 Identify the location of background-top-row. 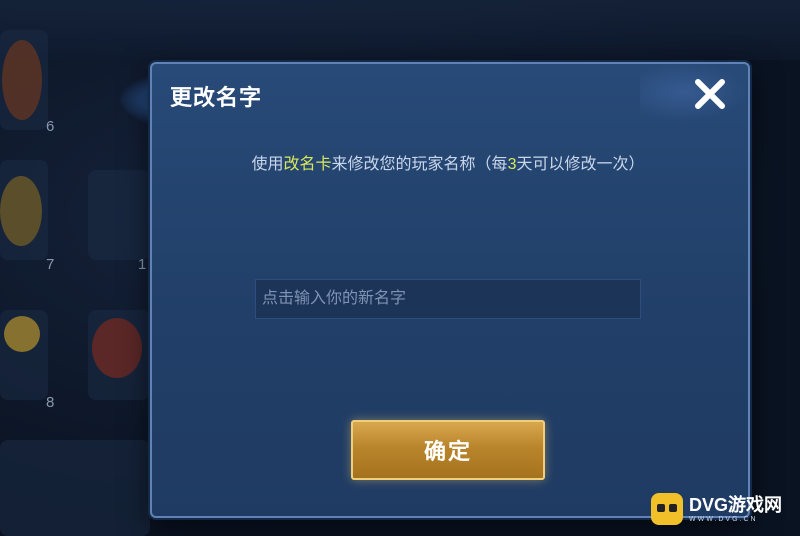
(400, 30).